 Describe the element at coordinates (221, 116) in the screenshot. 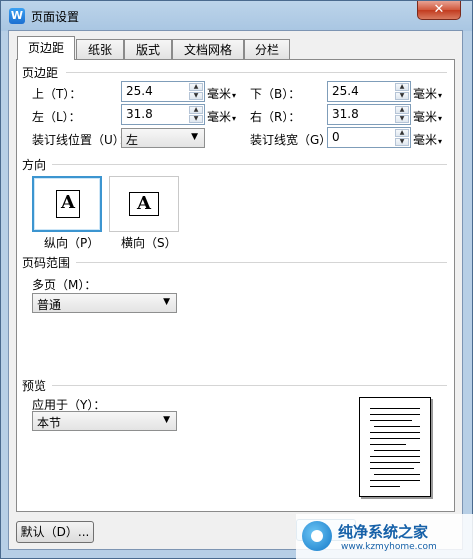

I see `left-margin-unit: 毫米▾` at that location.